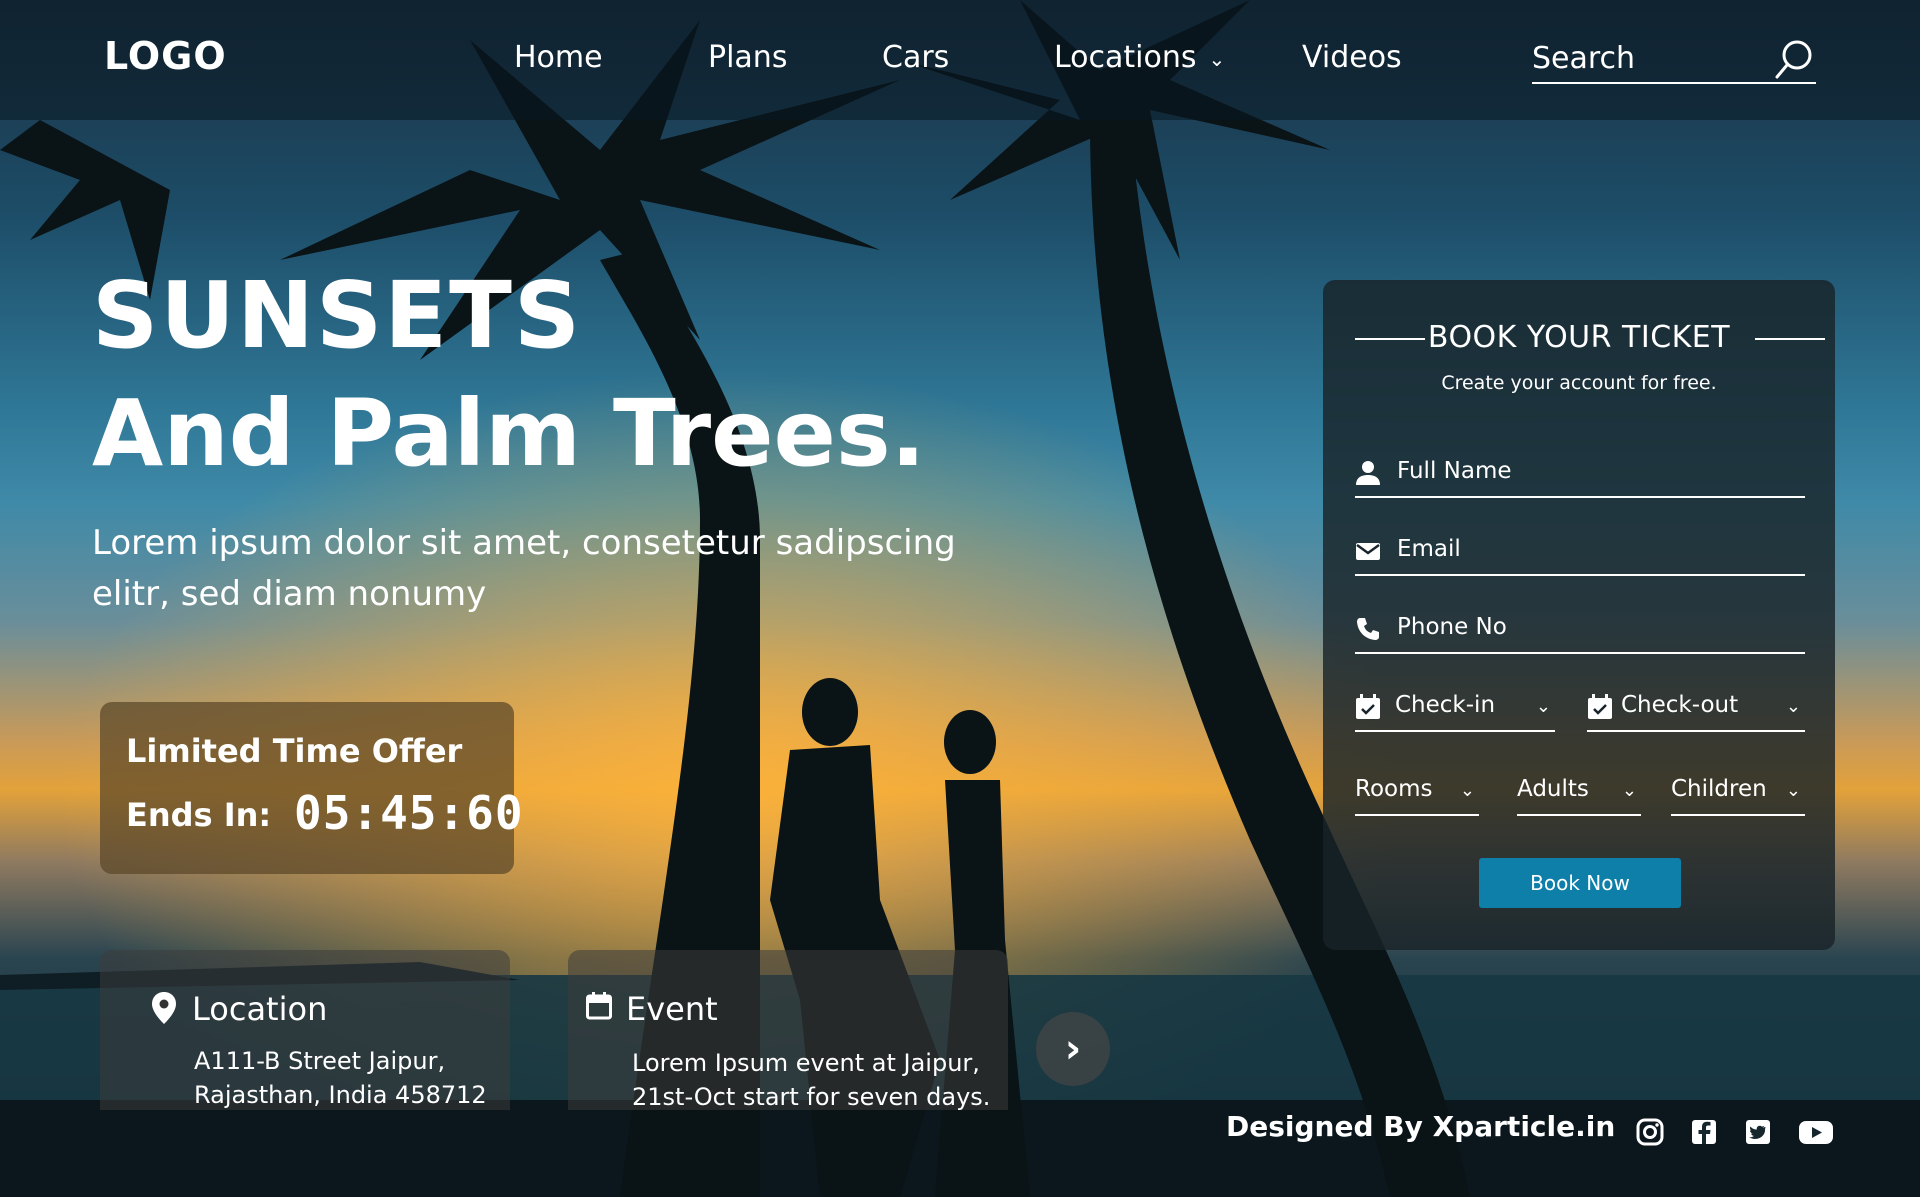 The width and height of the screenshot is (1920, 1197). What do you see at coordinates (294, 751) in the screenshot?
I see `offer-title: Limited Time Offer` at bounding box center [294, 751].